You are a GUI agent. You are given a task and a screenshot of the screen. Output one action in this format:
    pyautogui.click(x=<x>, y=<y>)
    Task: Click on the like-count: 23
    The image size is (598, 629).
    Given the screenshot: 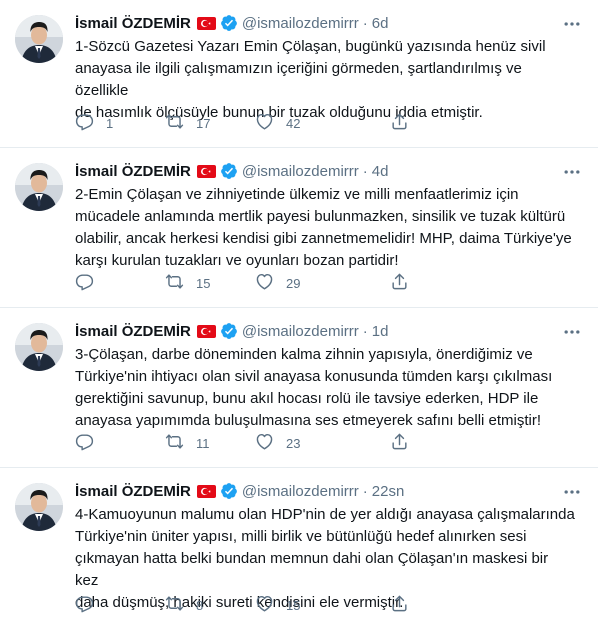 What is the action you would take?
    pyautogui.click(x=293, y=443)
    